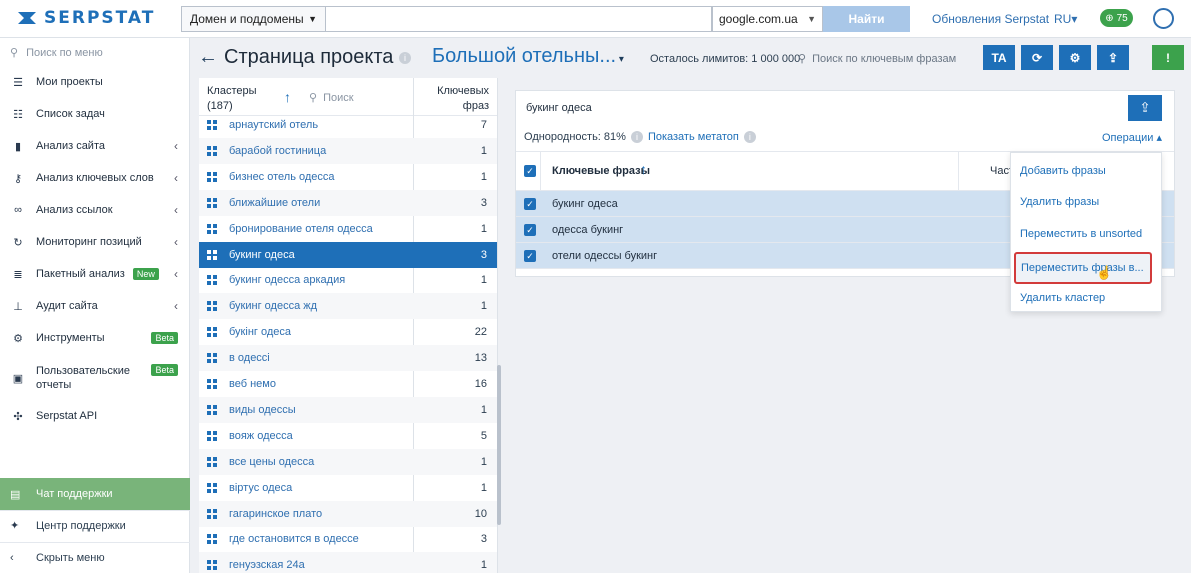 This screenshot has width=1191, height=573. I want to click on user-avatar-icon, so click(1163, 18).